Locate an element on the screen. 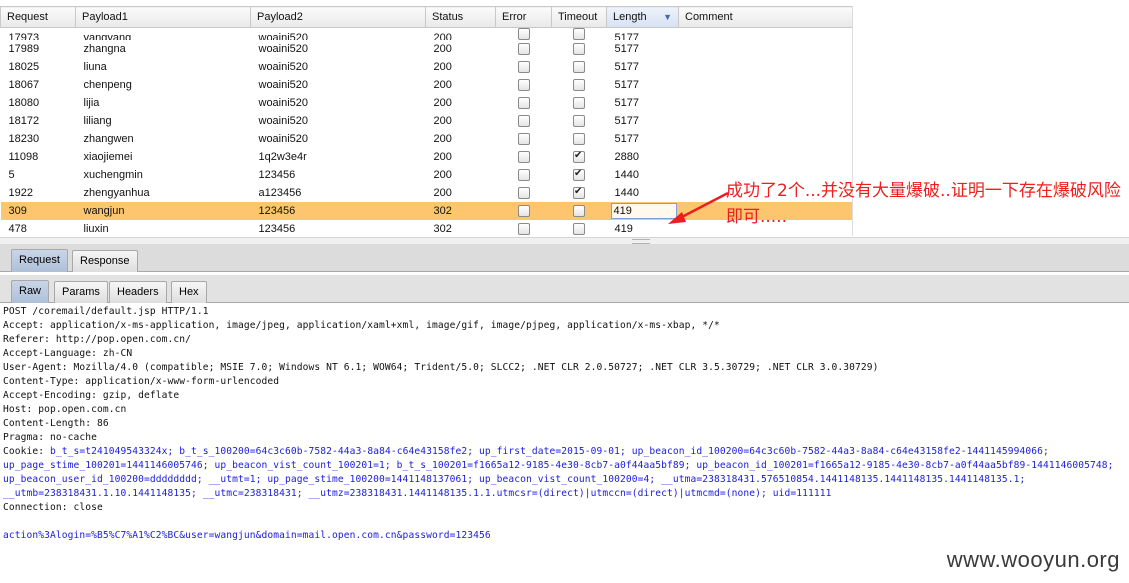  column-header-length: Length ▼ is located at coordinates (642, 17).